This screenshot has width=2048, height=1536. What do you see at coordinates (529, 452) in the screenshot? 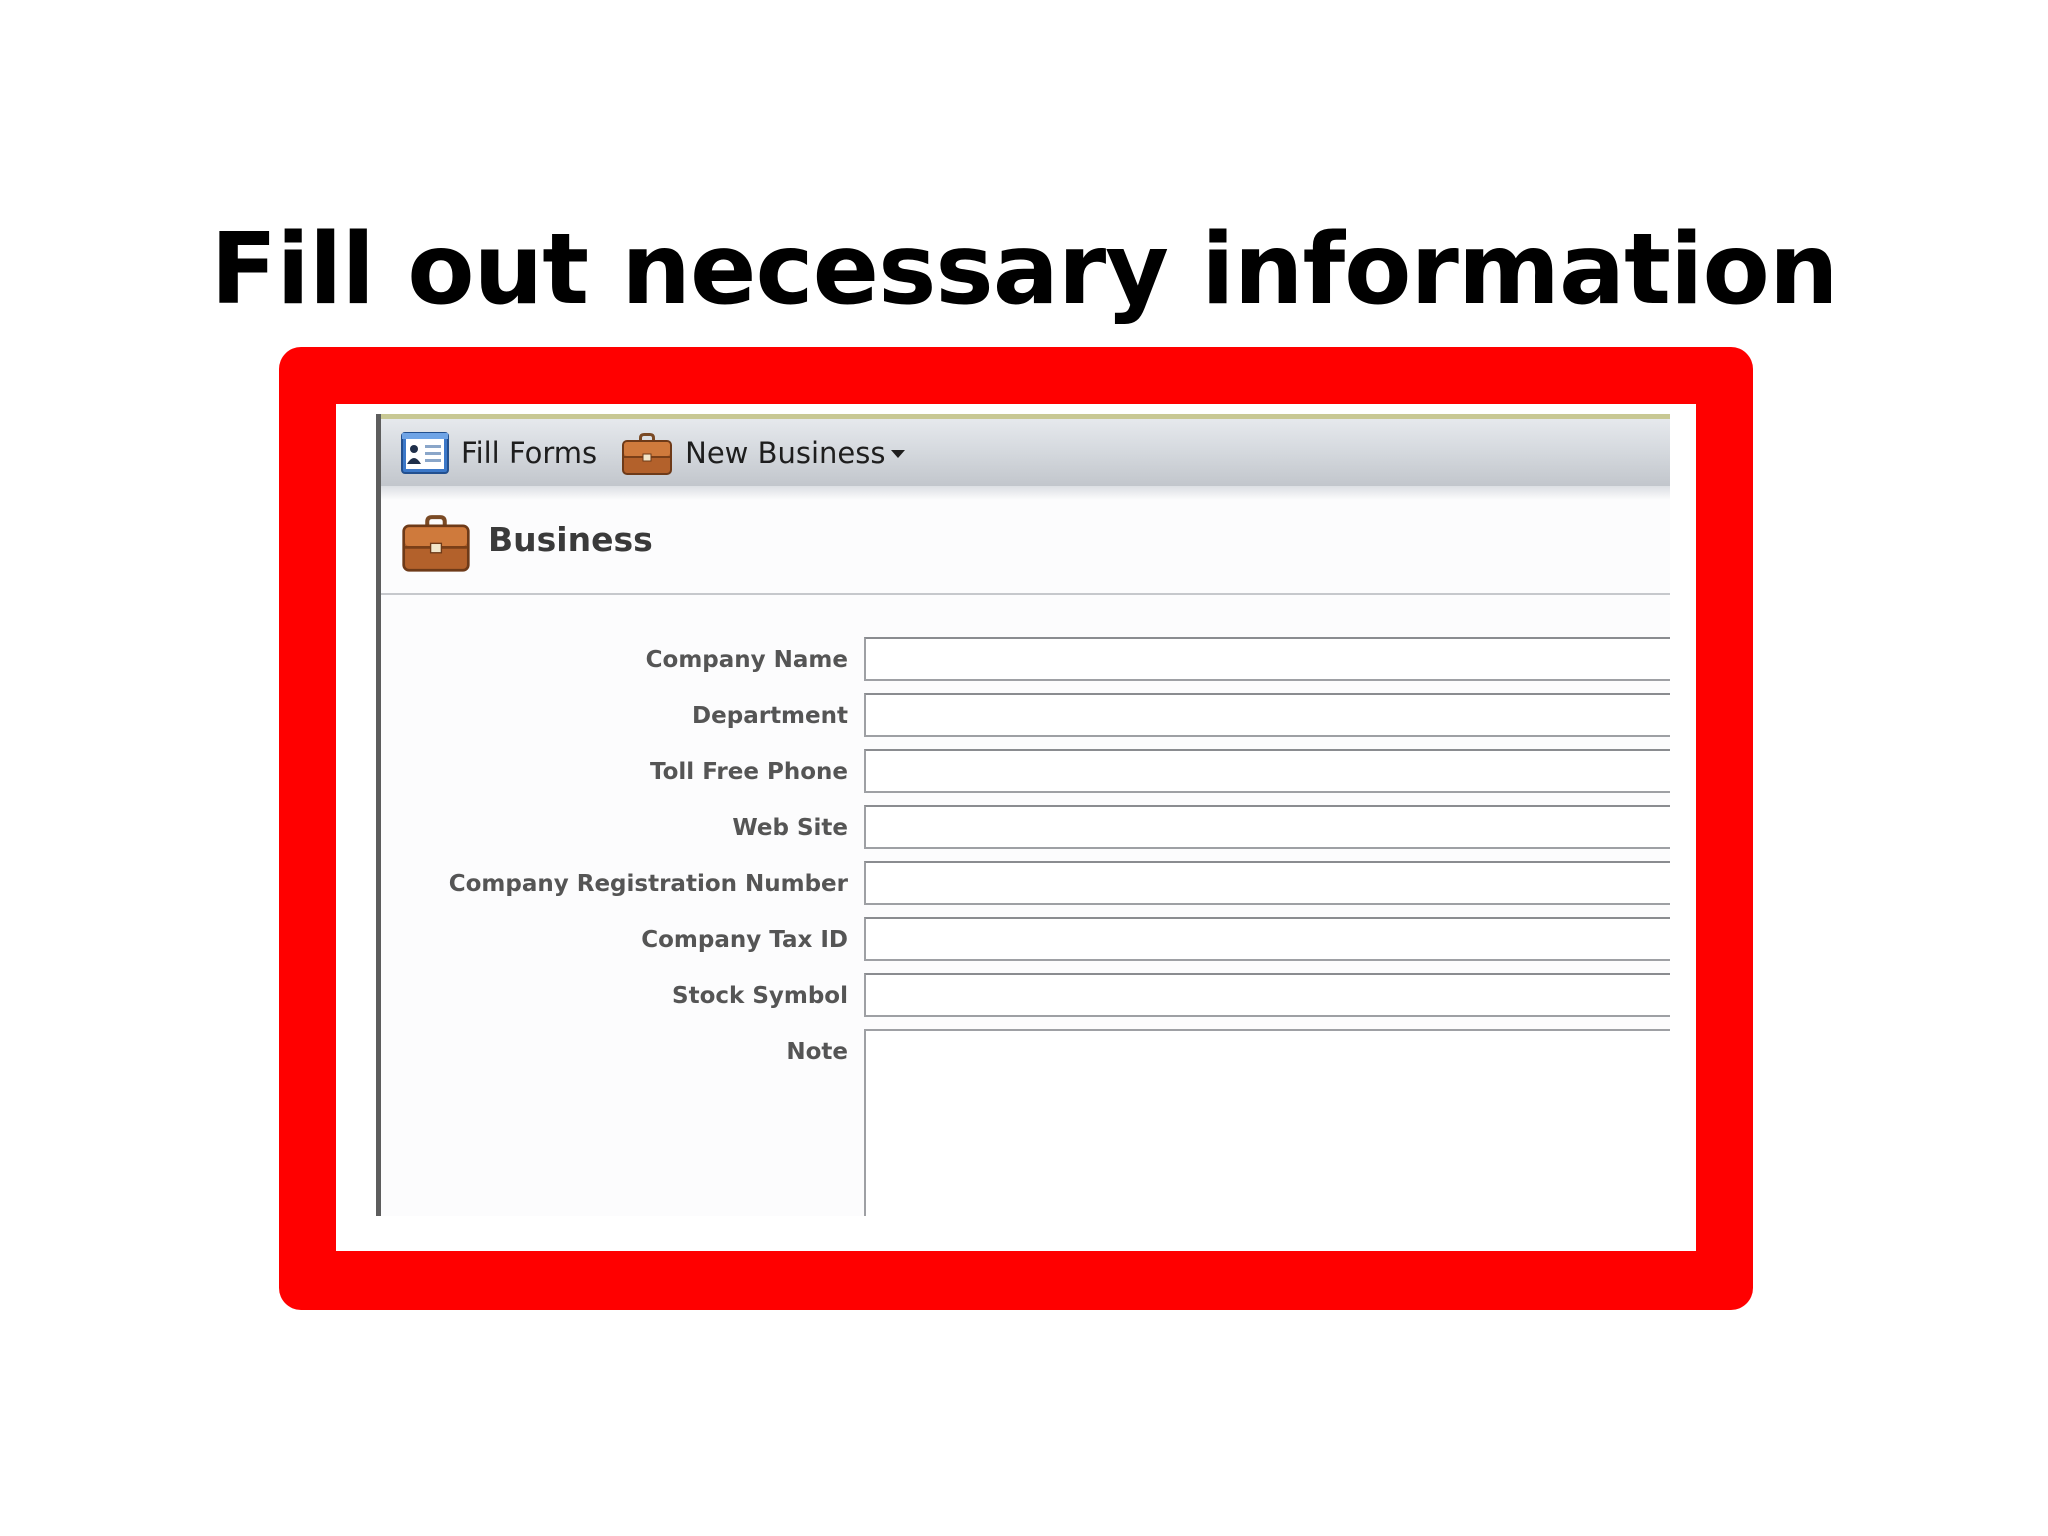
I see `fill-forms-label: Fill Forms` at bounding box center [529, 452].